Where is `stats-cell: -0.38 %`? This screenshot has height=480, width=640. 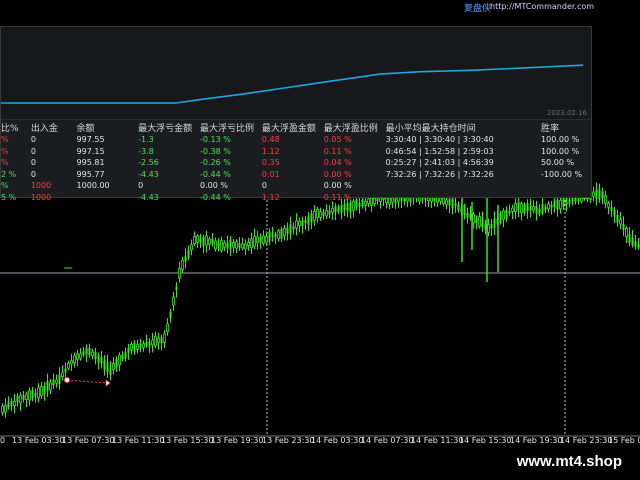
stats-cell: -0.38 % is located at coordinates (215, 151).